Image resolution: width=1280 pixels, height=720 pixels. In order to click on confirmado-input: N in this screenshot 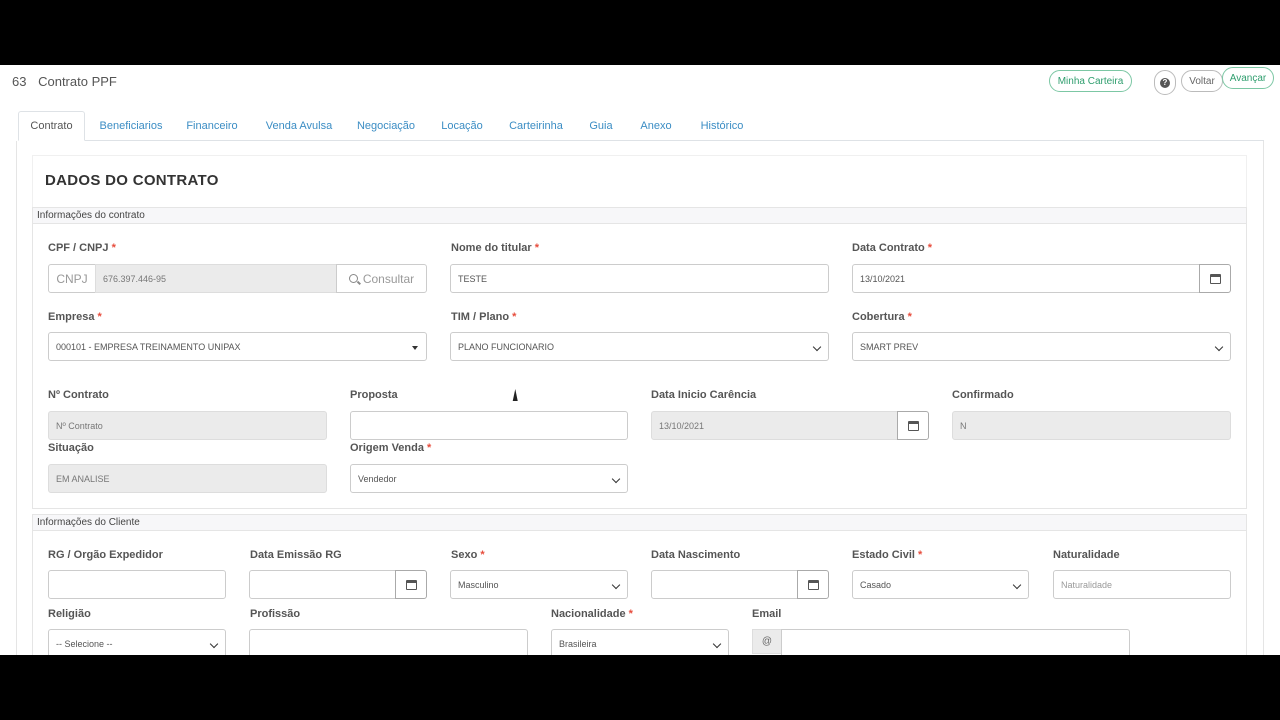, I will do `click(1091, 425)`.